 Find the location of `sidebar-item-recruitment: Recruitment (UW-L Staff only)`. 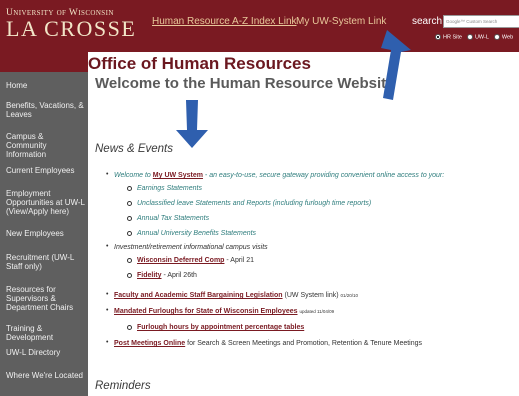

sidebar-item-recruitment: Recruitment (UW-L Staff only) is located at coordinates (46, 262).